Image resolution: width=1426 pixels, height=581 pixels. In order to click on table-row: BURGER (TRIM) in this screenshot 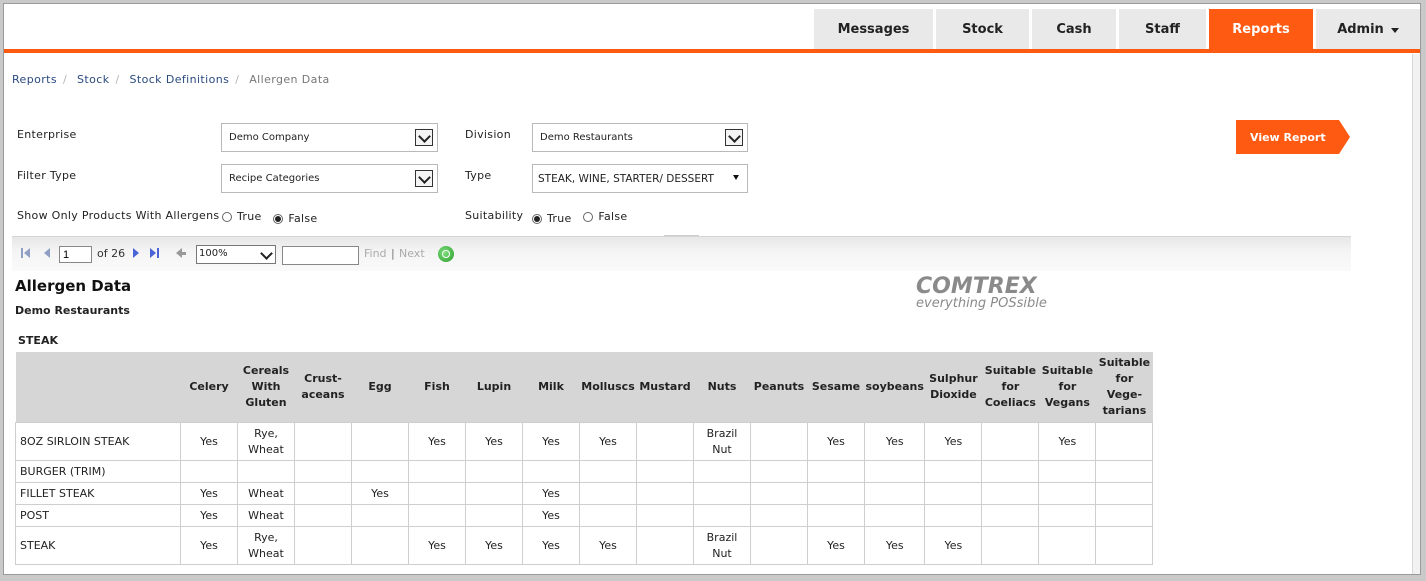, I will do `click(584, 471)`.